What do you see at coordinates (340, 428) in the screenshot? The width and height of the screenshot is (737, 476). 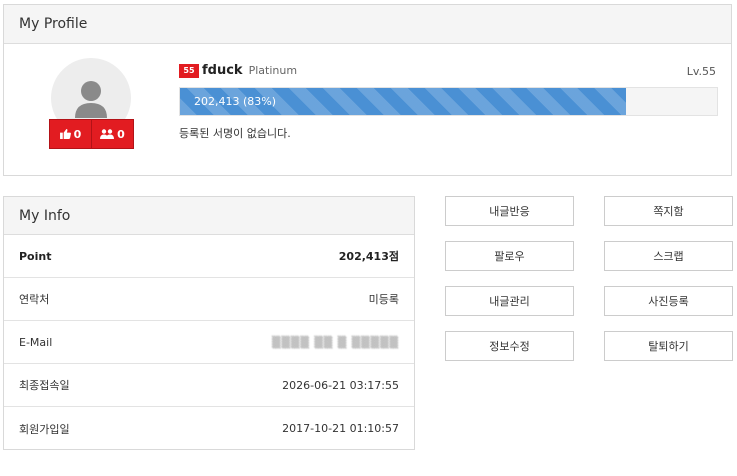 I see `info-value: 2017-10-21 01:10:57` at bounding box center [340, 428].